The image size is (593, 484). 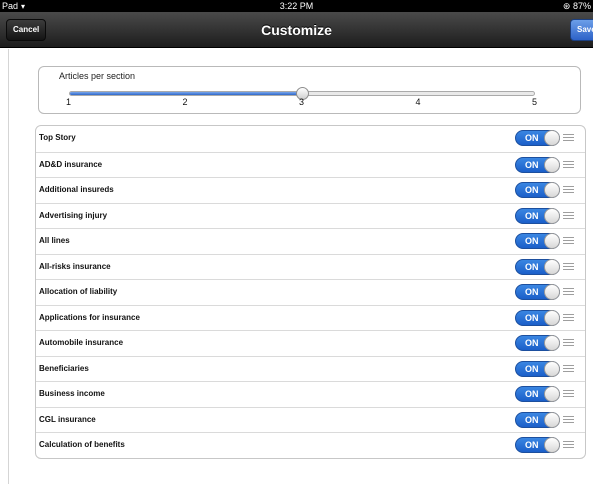 What do you see at coordinates (78, 291) in the screenshot?
I see `row-label: Allocation of liability` at bounding box center [78, 291].